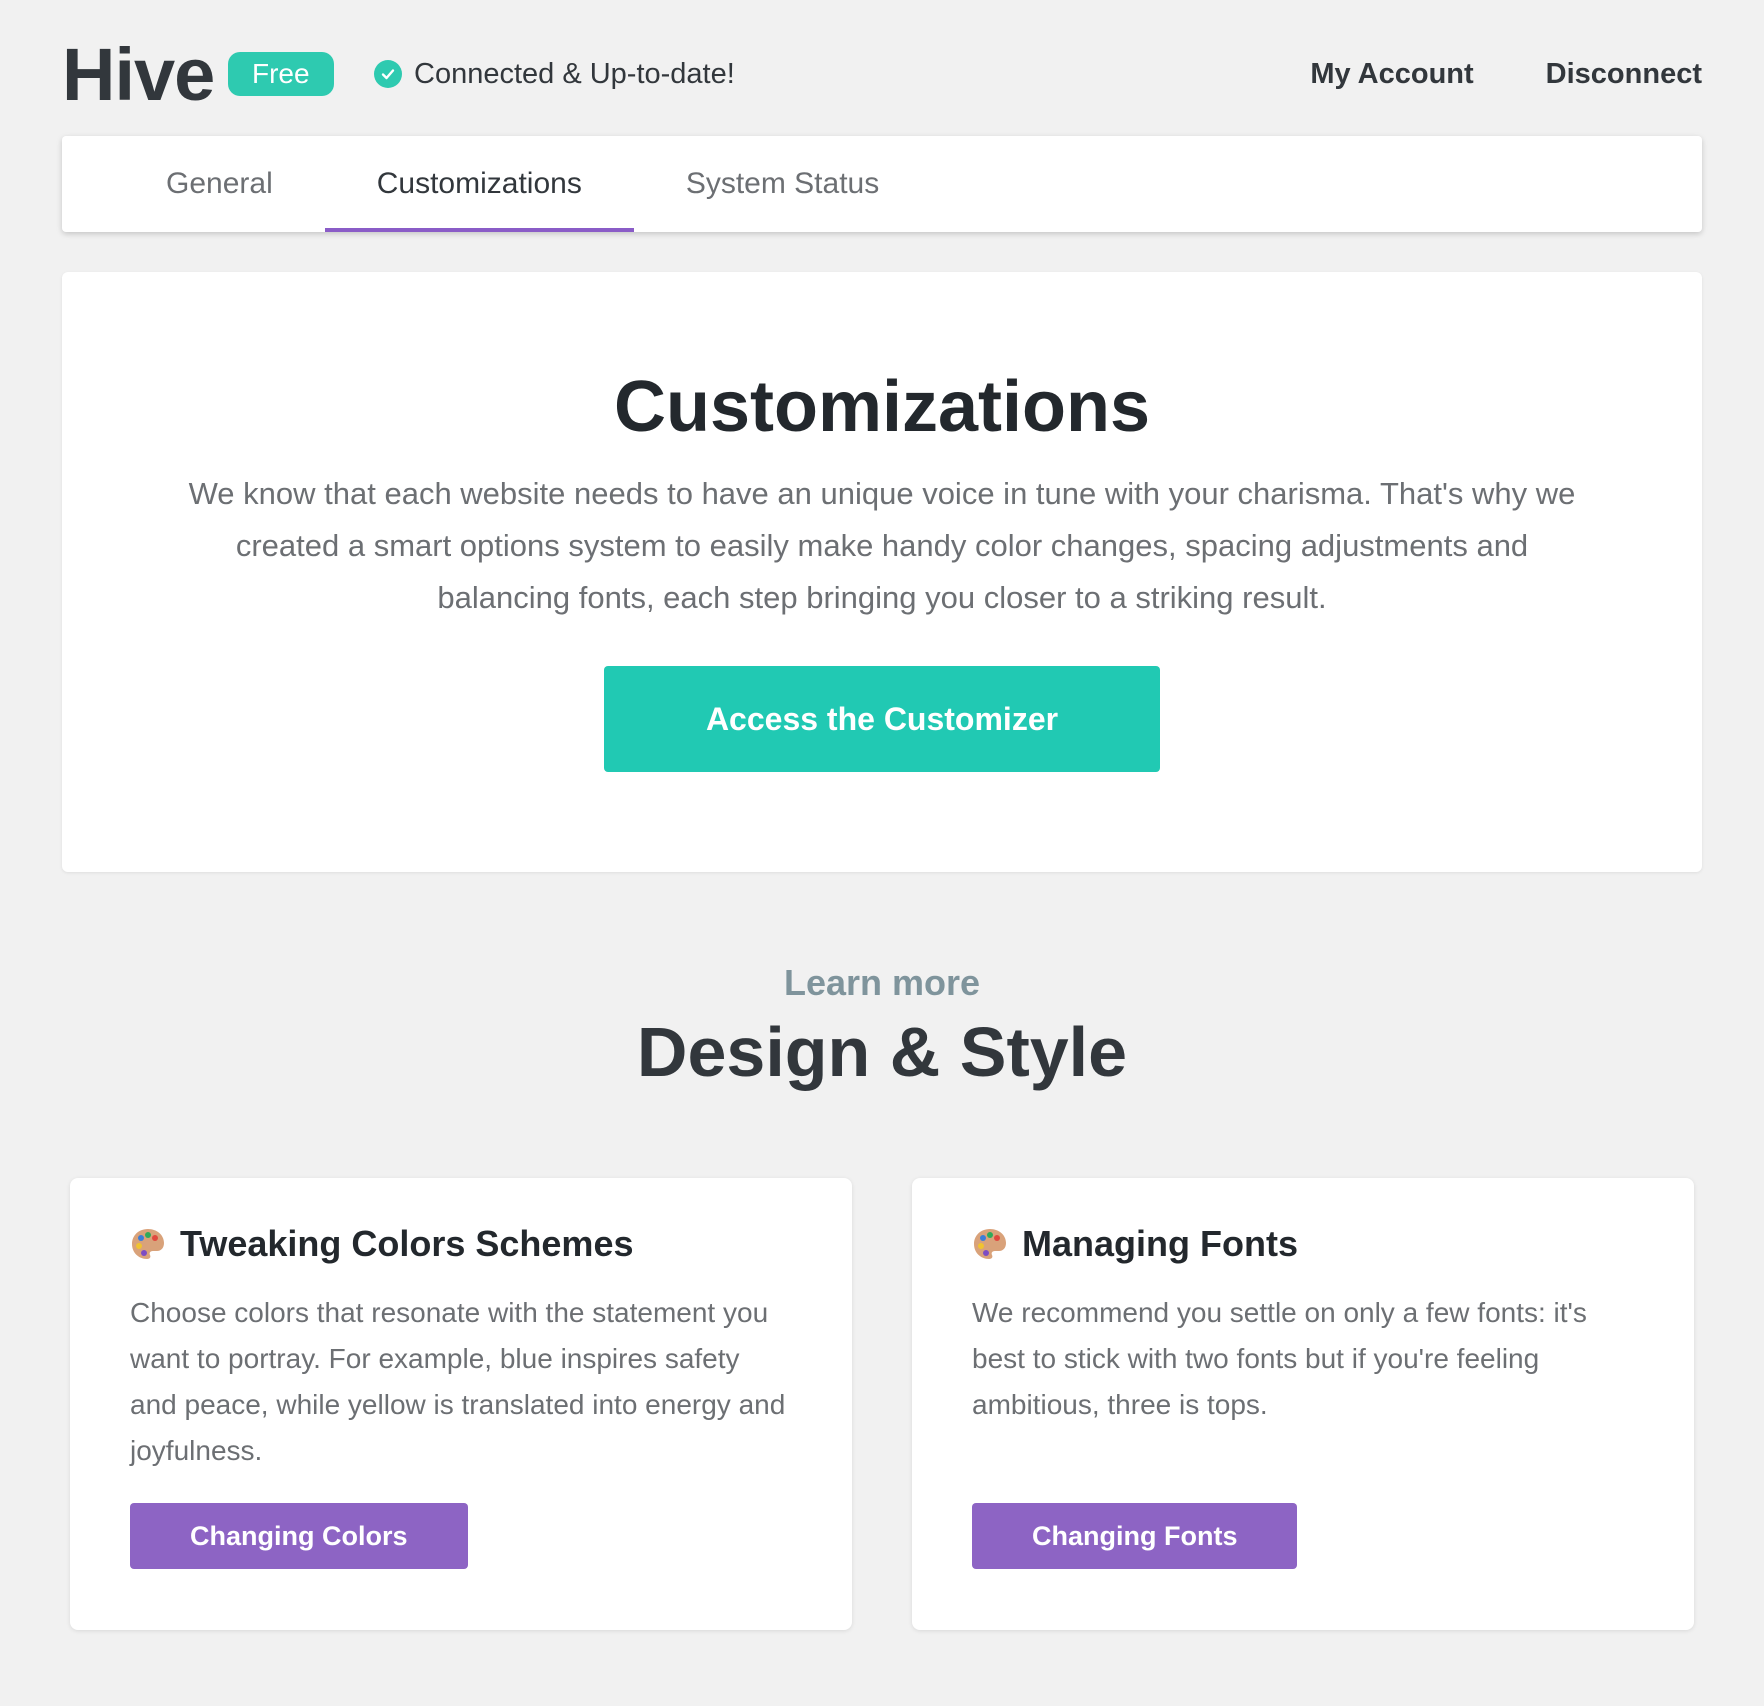  Describe the element at coordinates (1506, 74) in the screenshot. I see `header-links: My Account Disconnect` at that location.